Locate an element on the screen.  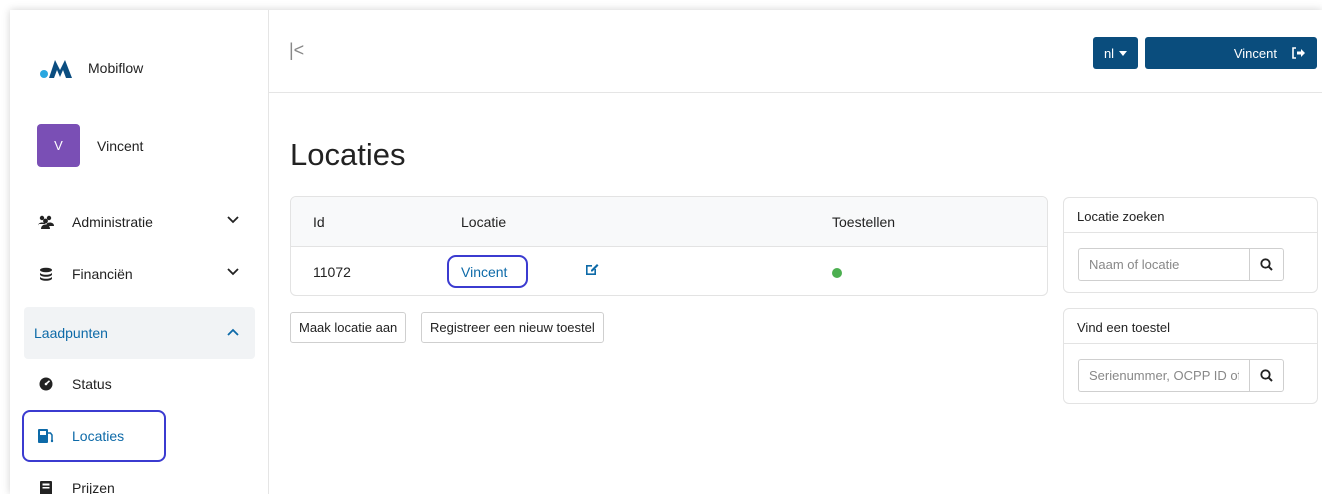
sign-out-icon is located at coordinates (1298, 53).